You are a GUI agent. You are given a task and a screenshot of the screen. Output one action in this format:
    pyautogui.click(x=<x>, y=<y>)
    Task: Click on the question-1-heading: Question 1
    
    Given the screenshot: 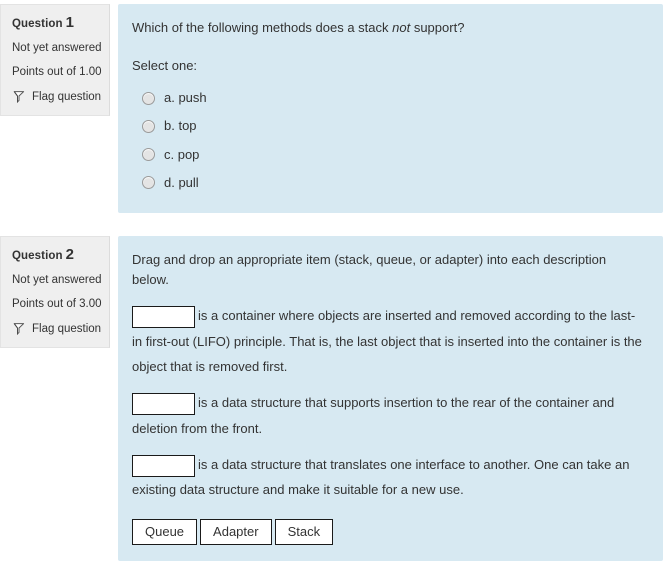 What is the action you would take?
    pyautogui.click(x=56, y=22)
    